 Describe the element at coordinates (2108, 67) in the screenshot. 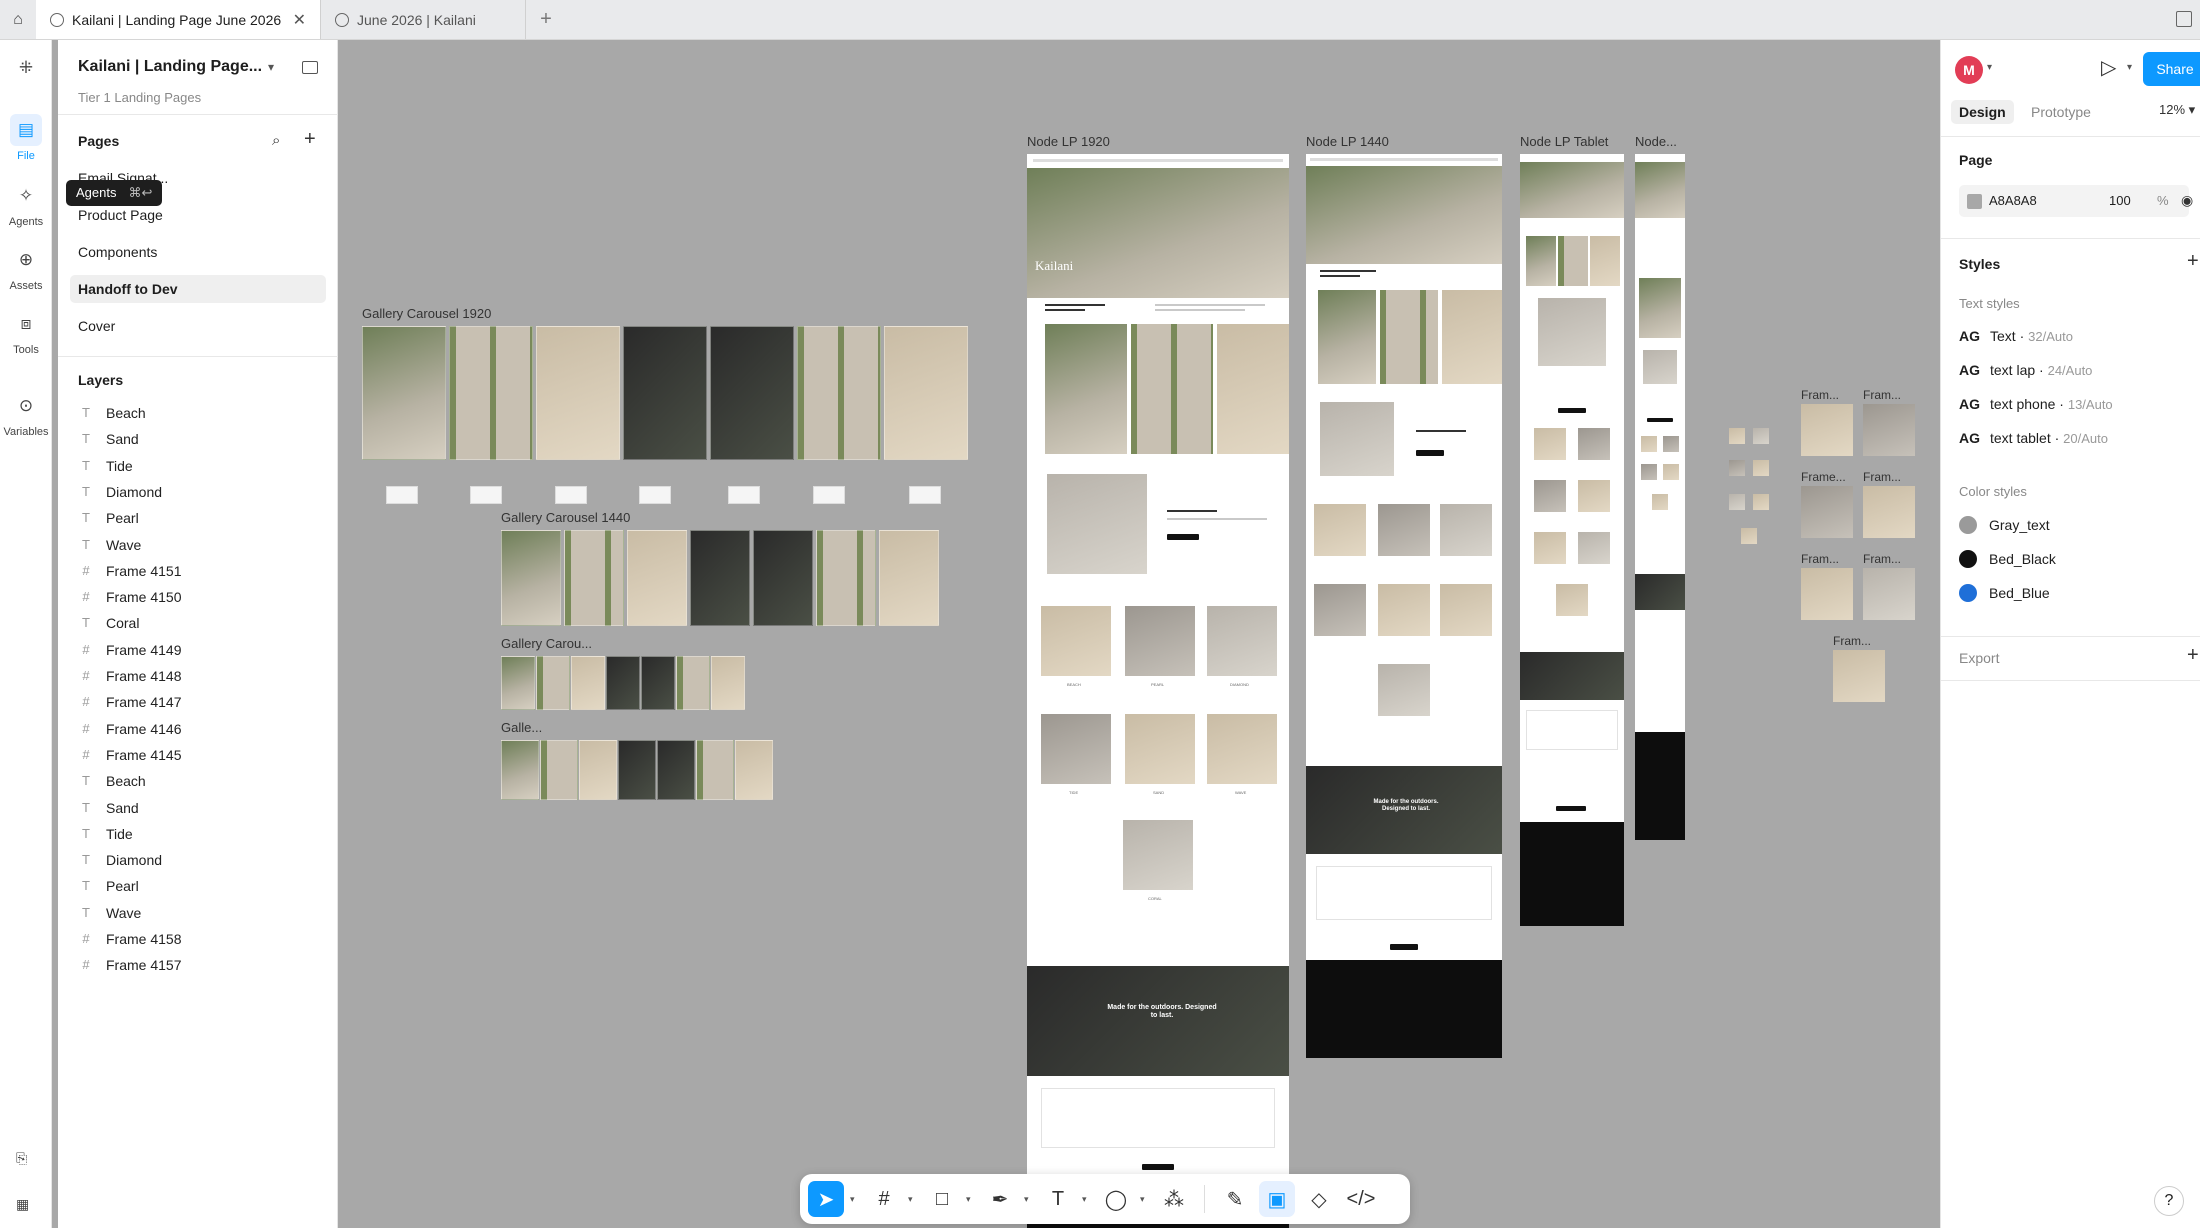

I see `present-play-icon: ▷` at that location.